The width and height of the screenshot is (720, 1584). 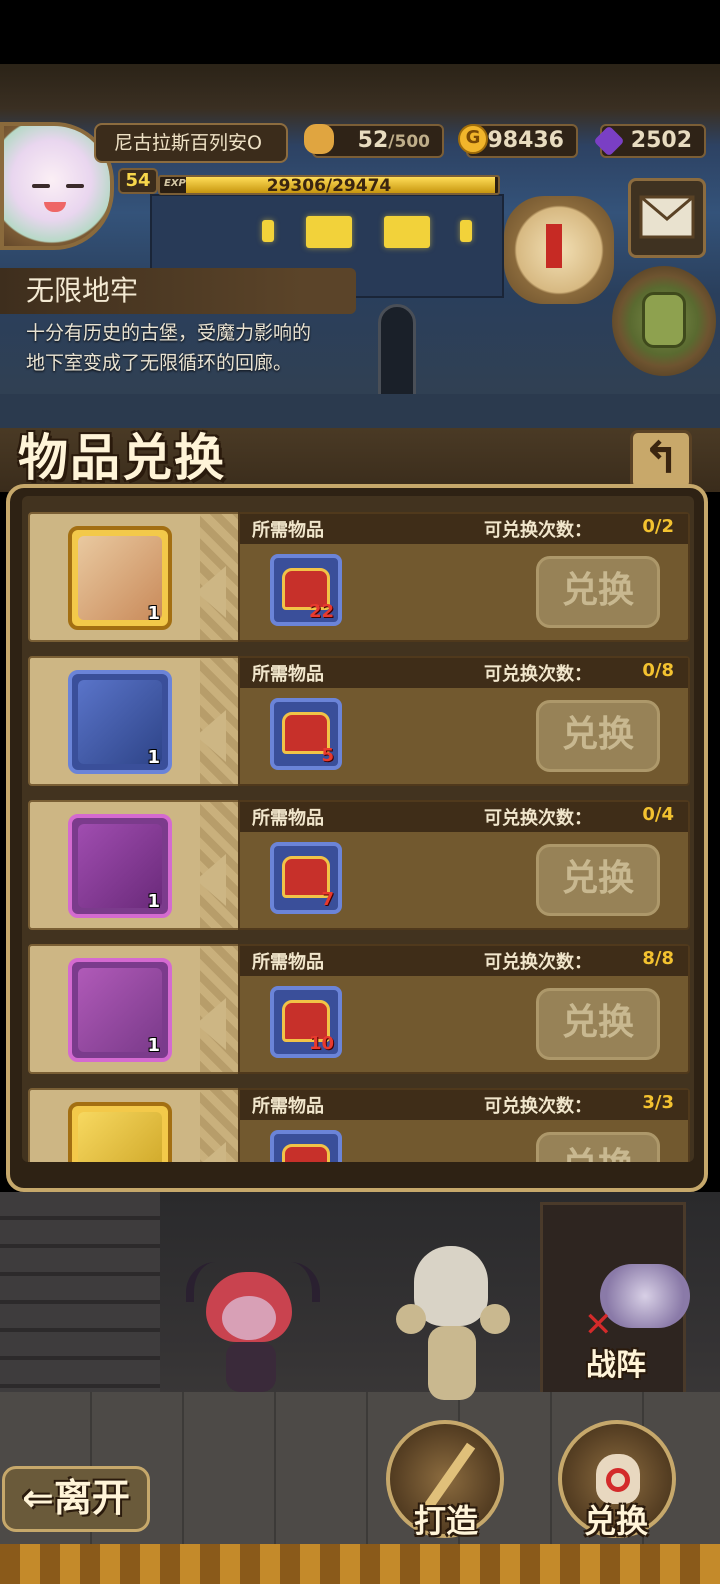 What do you see at coordinates (464, 721) in the screenshot?
I see `requirement-area: 所需物品 可兑换次数： 0/8 5 兑换` at bounding box center [464, 721].